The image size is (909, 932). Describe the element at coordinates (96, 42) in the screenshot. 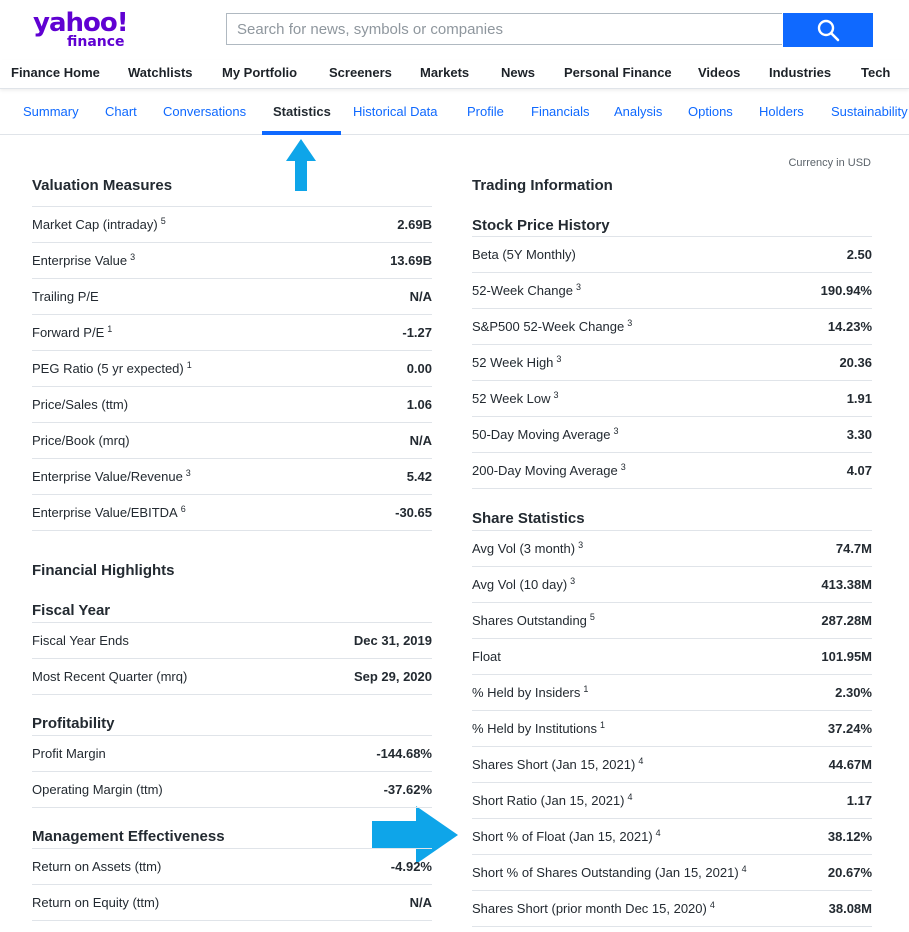

I see `logo-subtext: finance` at that location.